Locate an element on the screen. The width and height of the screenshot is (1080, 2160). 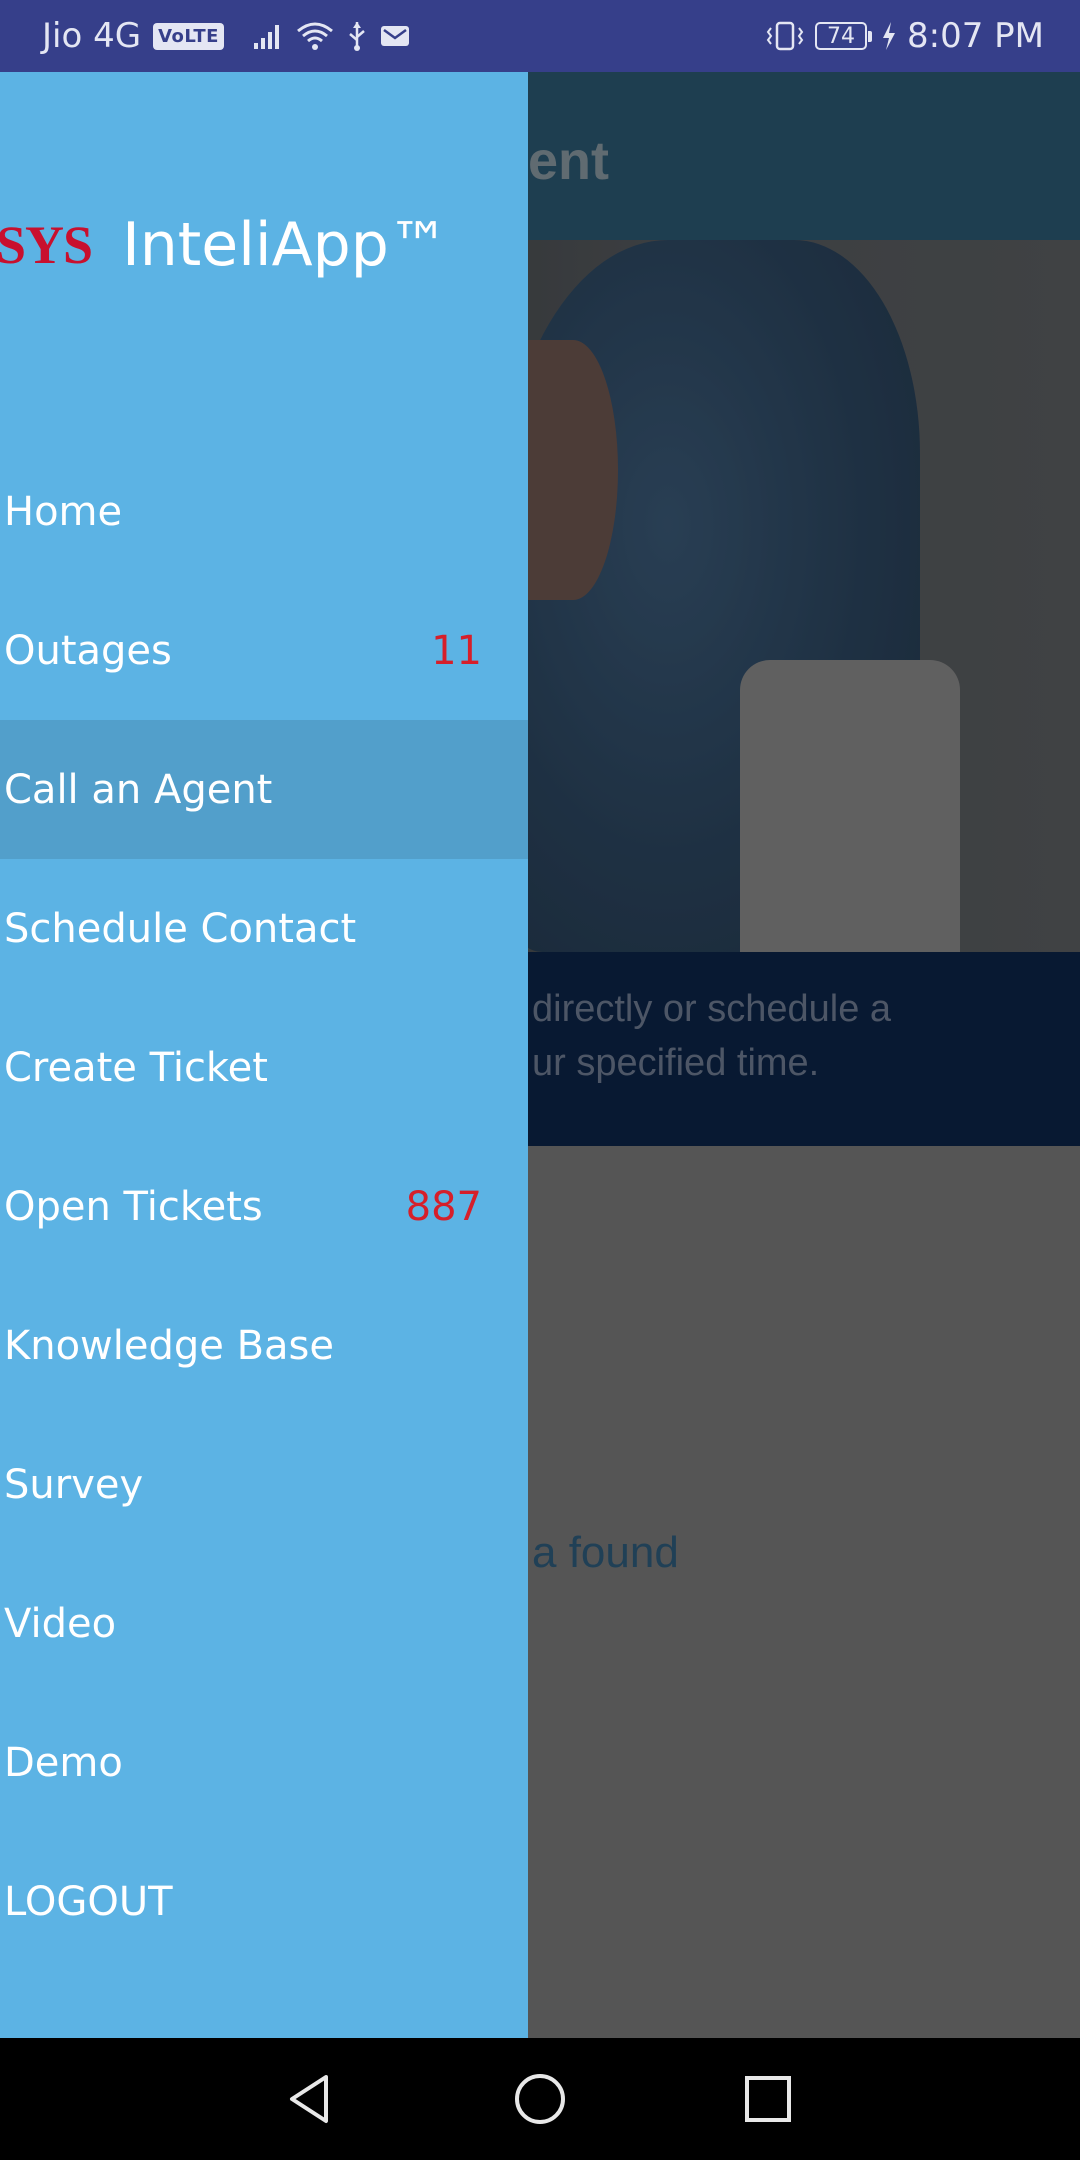
menu-item-label: Call an Agent is located at coordinates (138, 789).